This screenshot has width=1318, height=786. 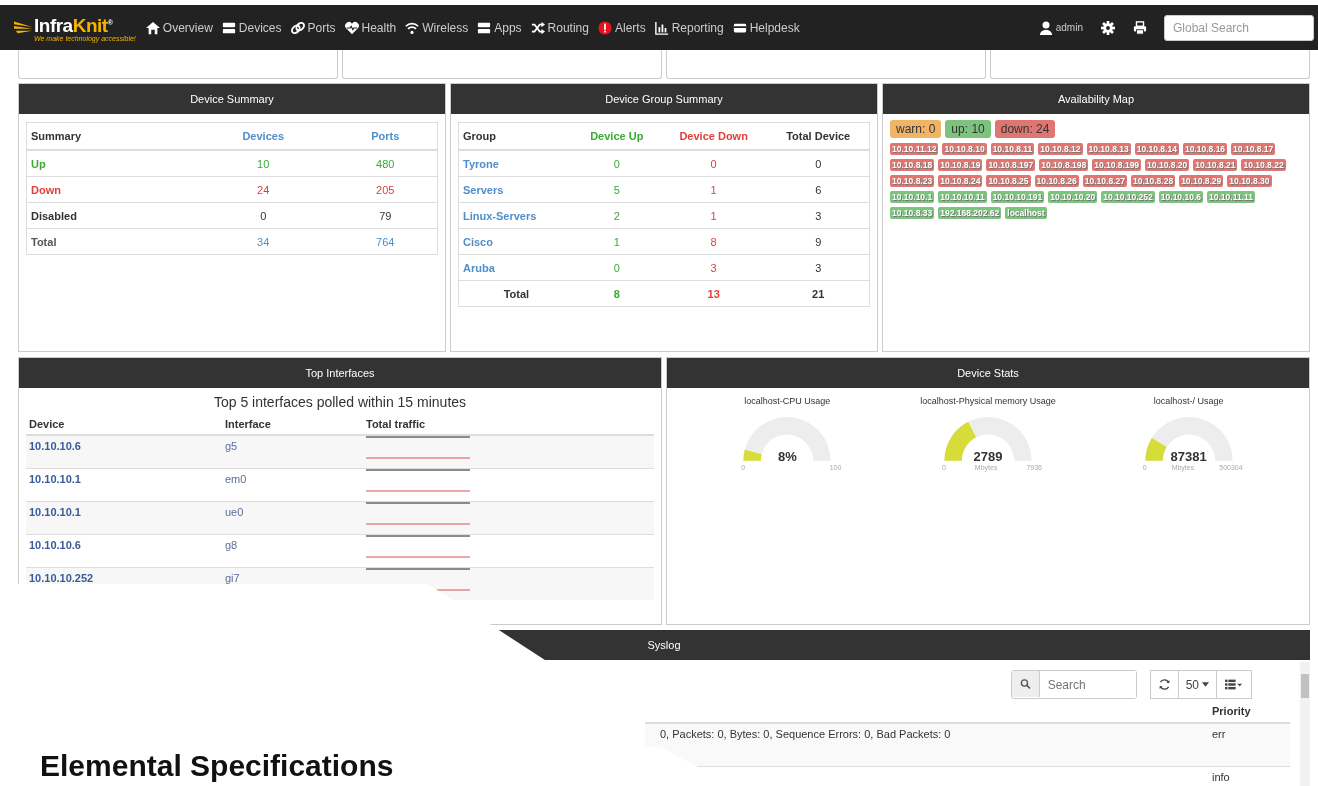 What do you see at coordinates (1056, 181) in the screenshot?
I see `host-badge: 10.10.8.26` at bounding box center [1056, 181].